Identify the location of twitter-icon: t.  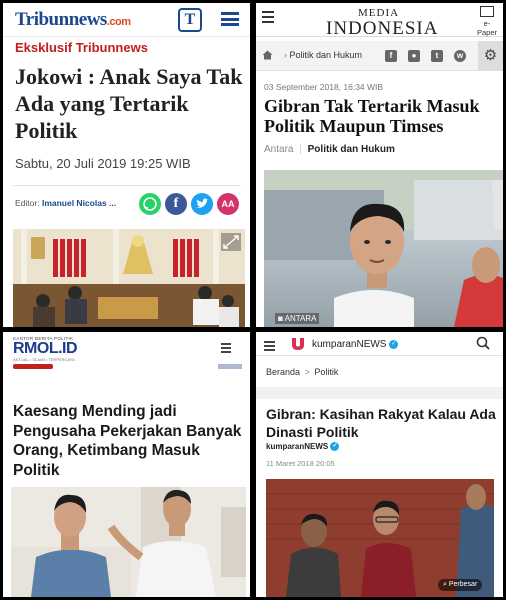
(437, 56).